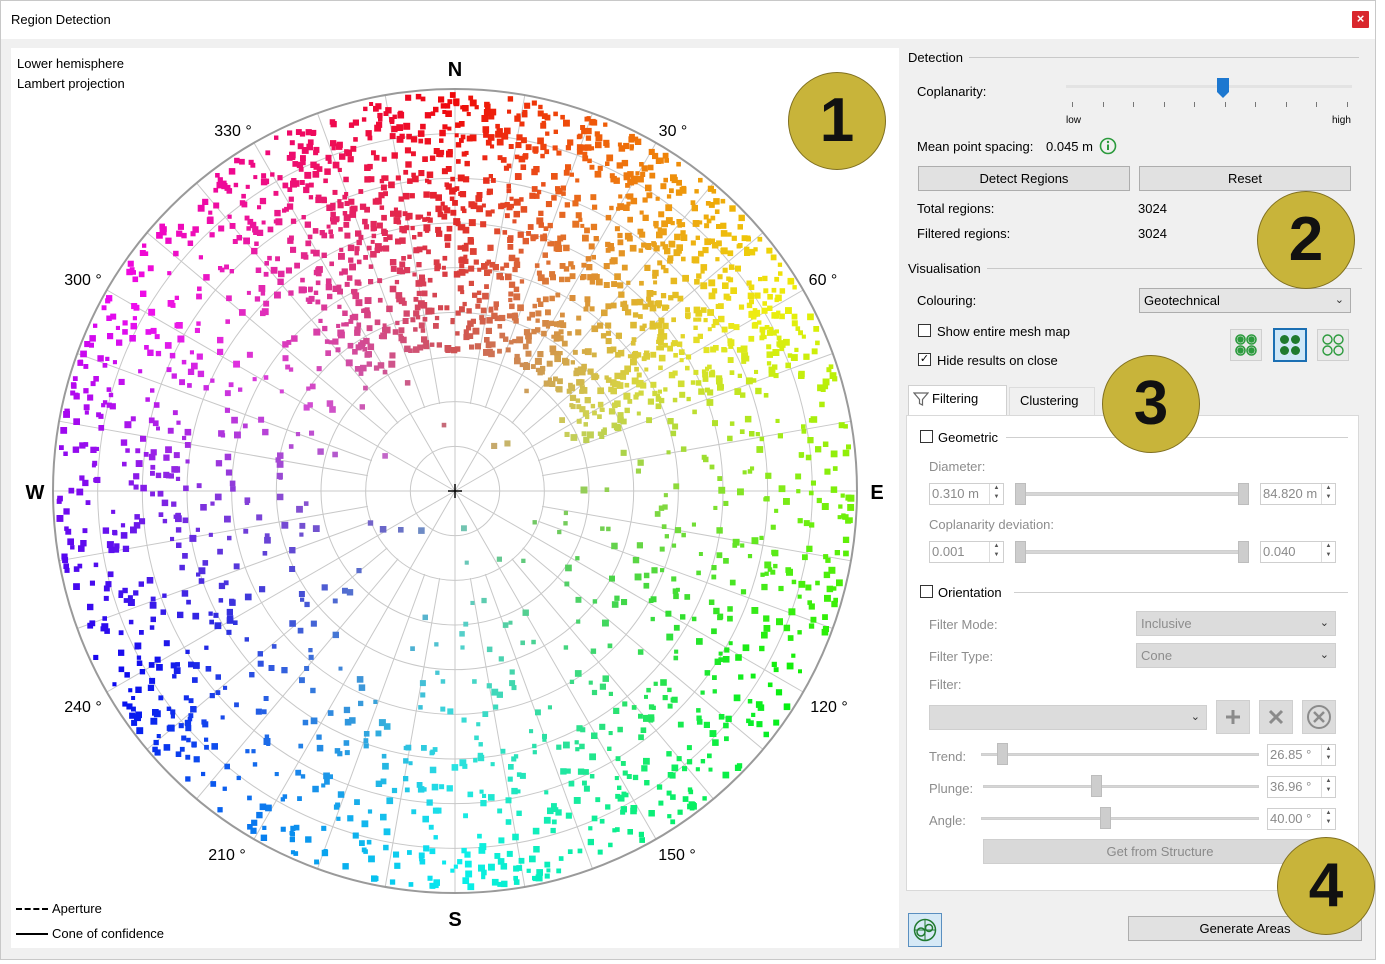 This screenshot has height=964, width=1385. Describe the element at coordinates (1276, 717) in the screenshot. I see `remove-filter-button` at that location.